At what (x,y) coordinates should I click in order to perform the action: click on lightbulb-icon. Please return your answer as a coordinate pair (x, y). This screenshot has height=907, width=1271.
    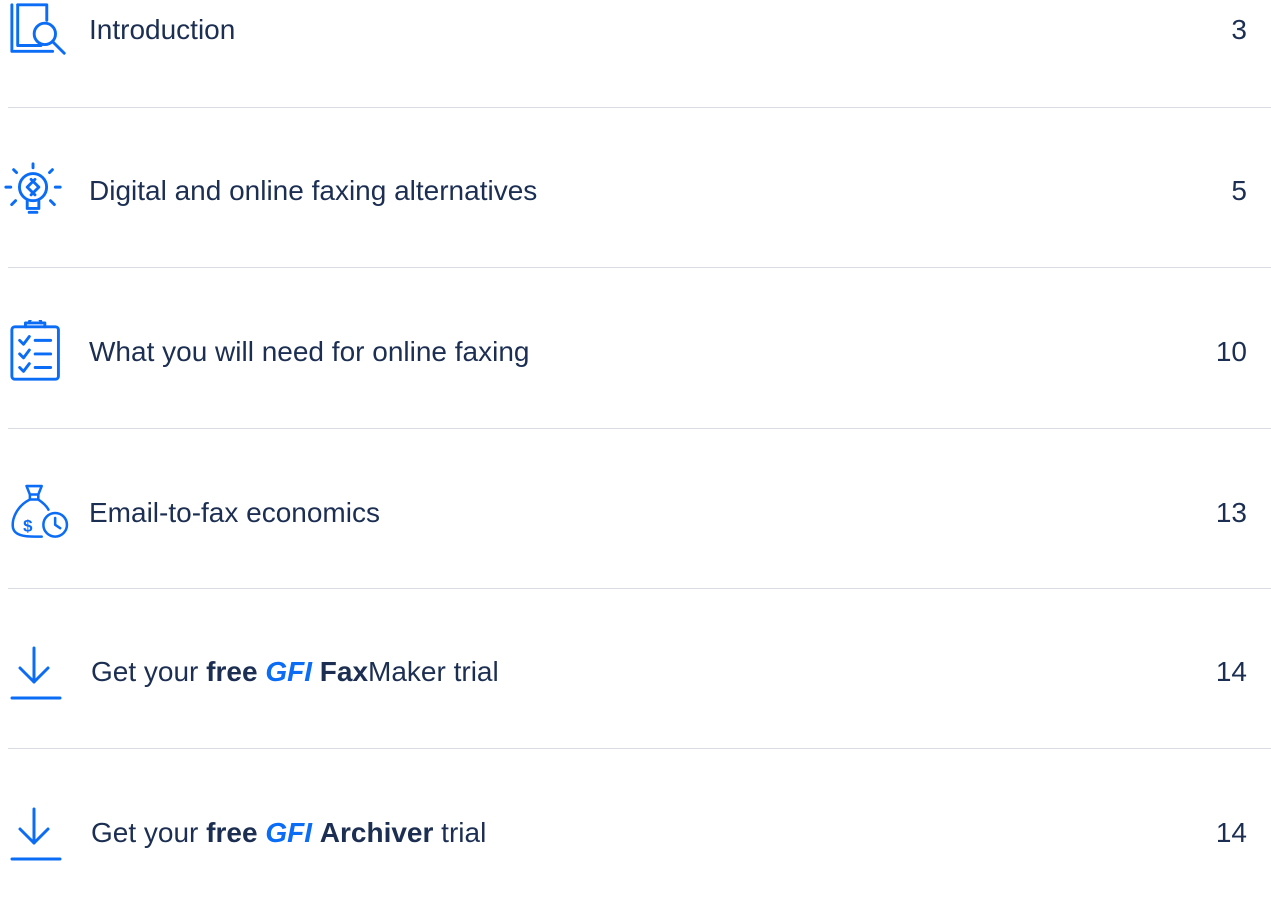
    Looking at the image, I should click on (34, 191).